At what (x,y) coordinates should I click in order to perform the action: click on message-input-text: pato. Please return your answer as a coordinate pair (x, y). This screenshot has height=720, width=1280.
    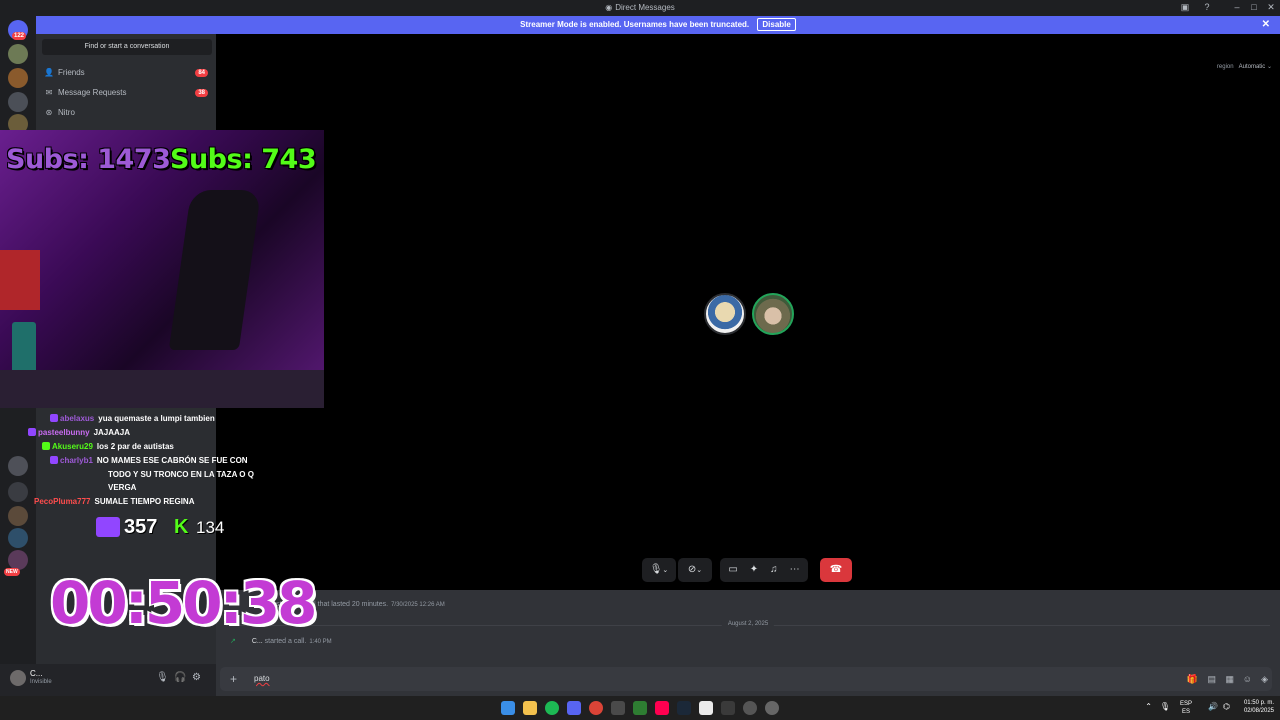
    Looking at the image, I should click on (262, 678).